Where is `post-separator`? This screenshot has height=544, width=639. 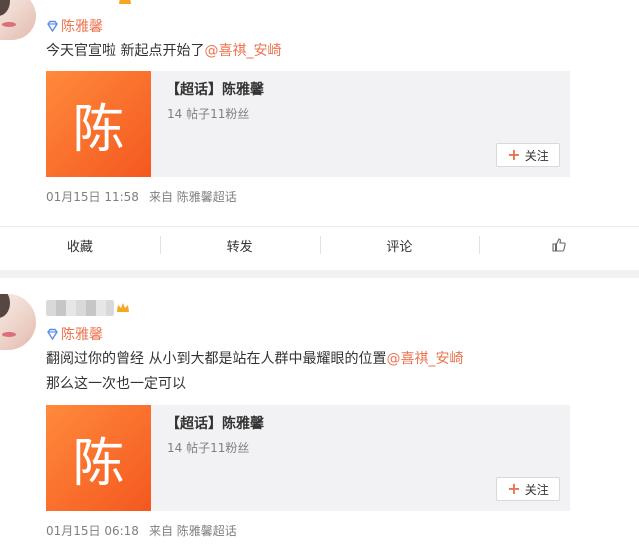 post-separator is located at coordinates (319, 274).